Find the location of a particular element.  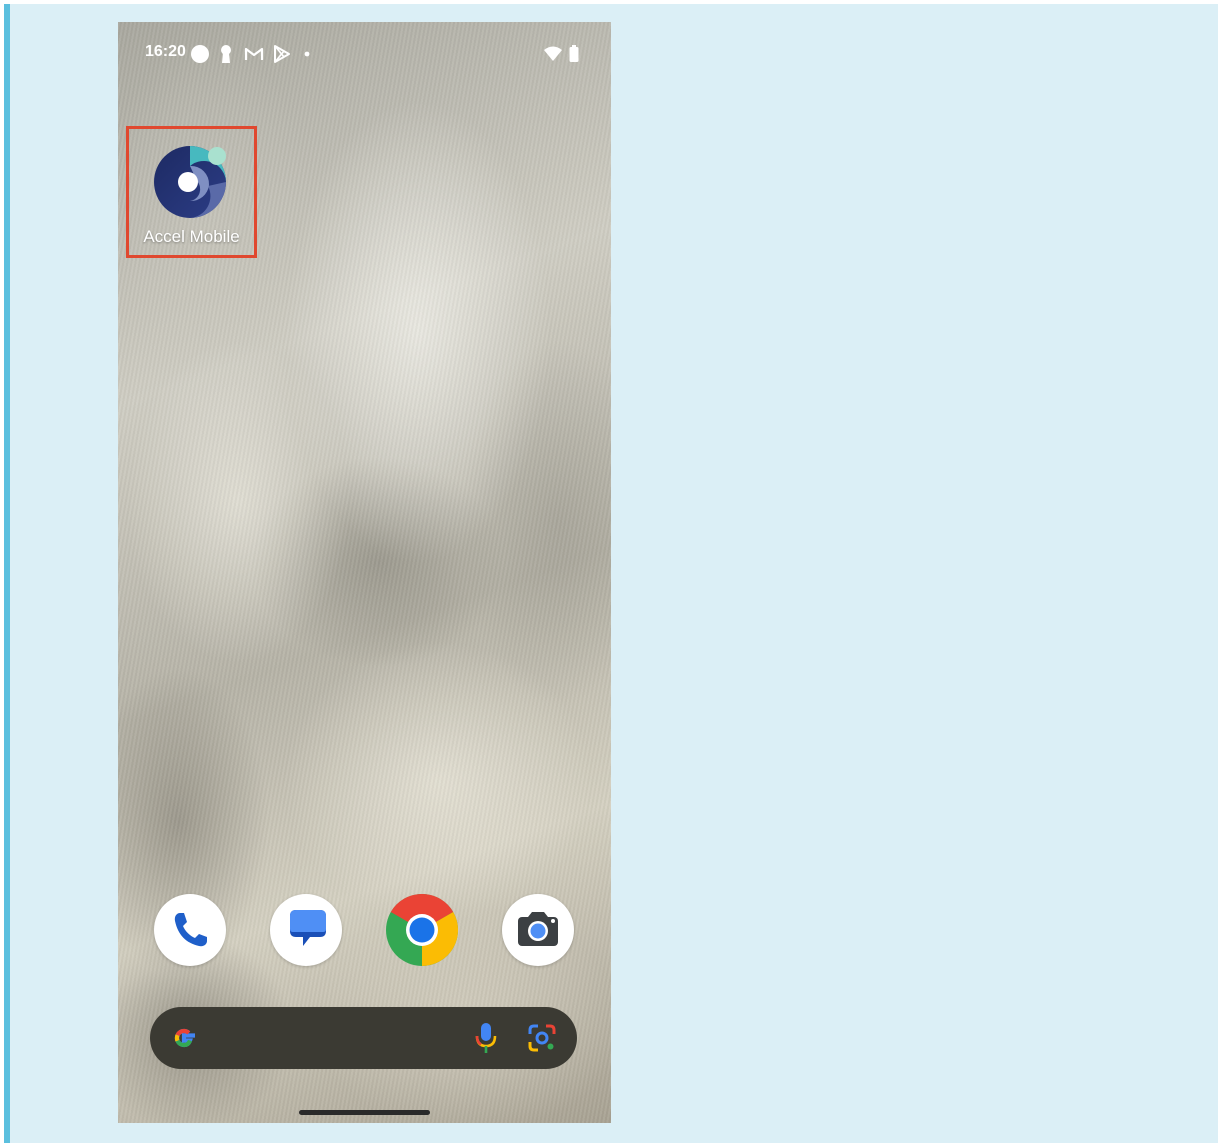

keyhole-icon is located at coordinates (226, 54).